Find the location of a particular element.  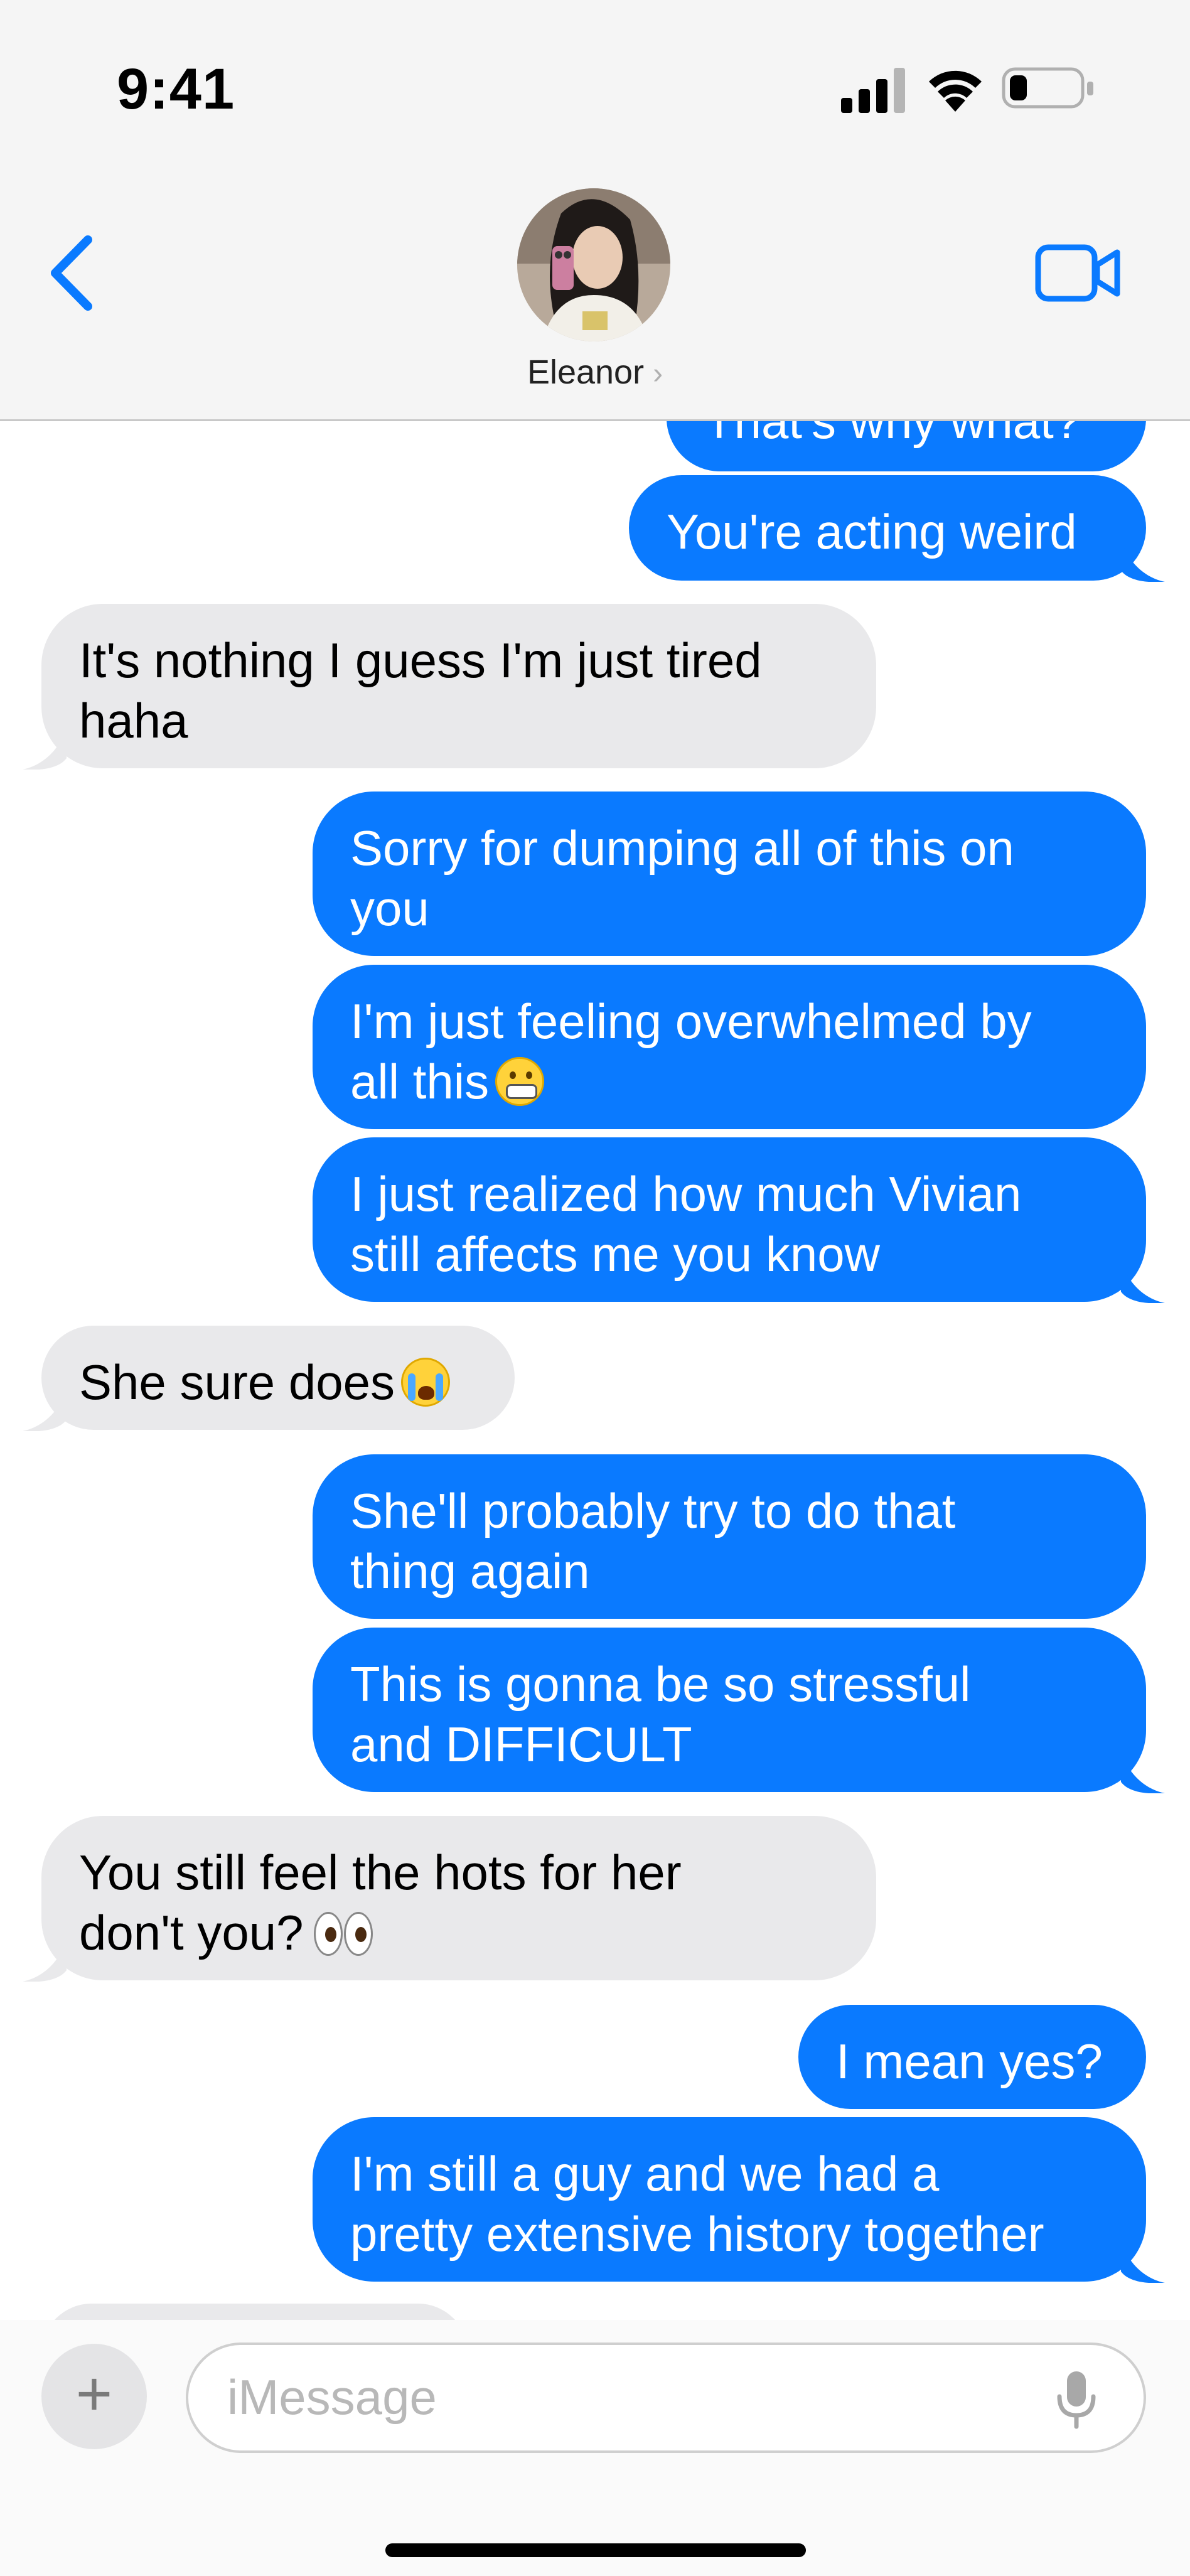

message-bubble-outgoing: I mean yes? is located at coordinates (972, 2057).